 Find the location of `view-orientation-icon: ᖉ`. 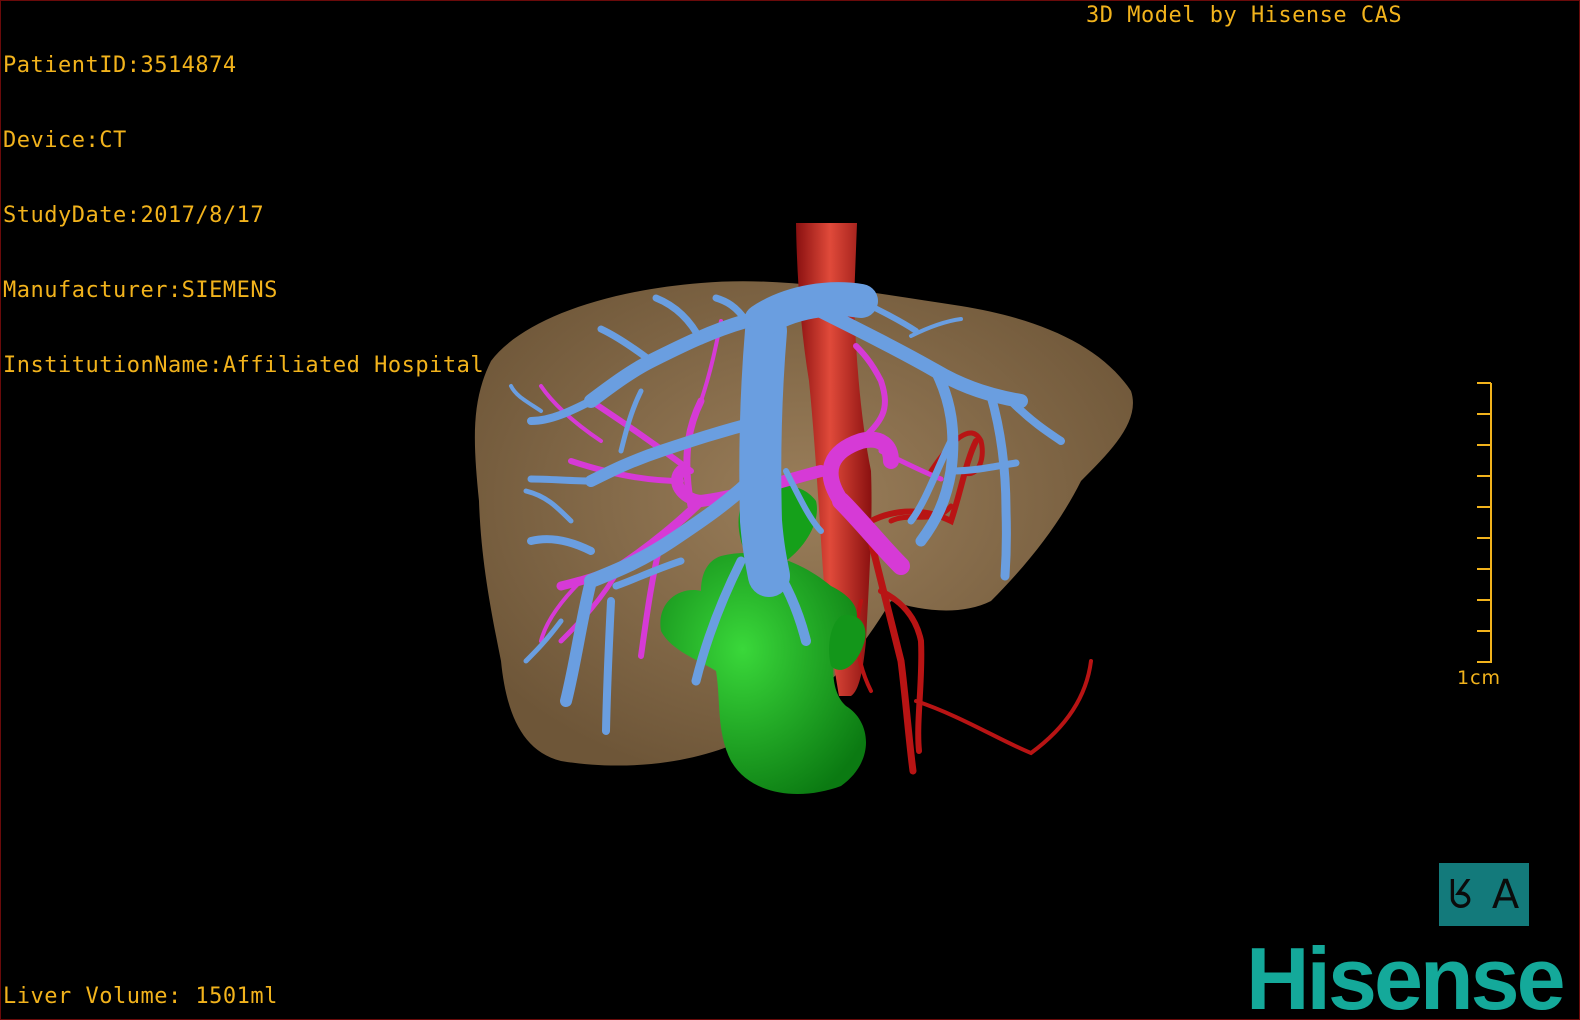

view-orientation-icon: ᖉ is located at coordinates (1460, 894).